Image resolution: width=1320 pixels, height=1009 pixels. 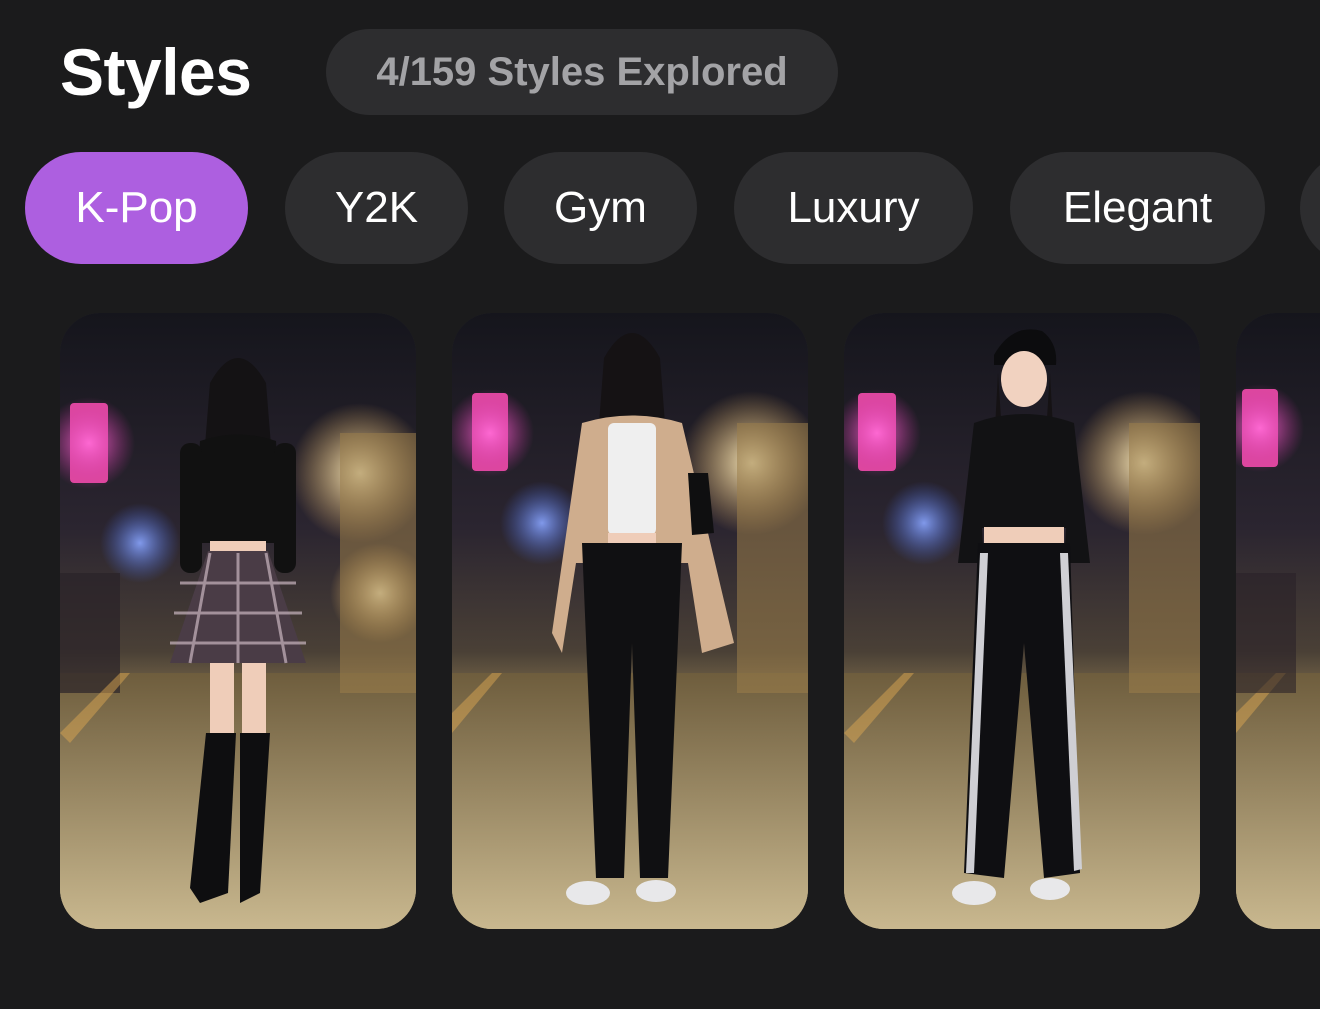 I want to click on category-chip-gym: Gym, so click(x=600, y=208).